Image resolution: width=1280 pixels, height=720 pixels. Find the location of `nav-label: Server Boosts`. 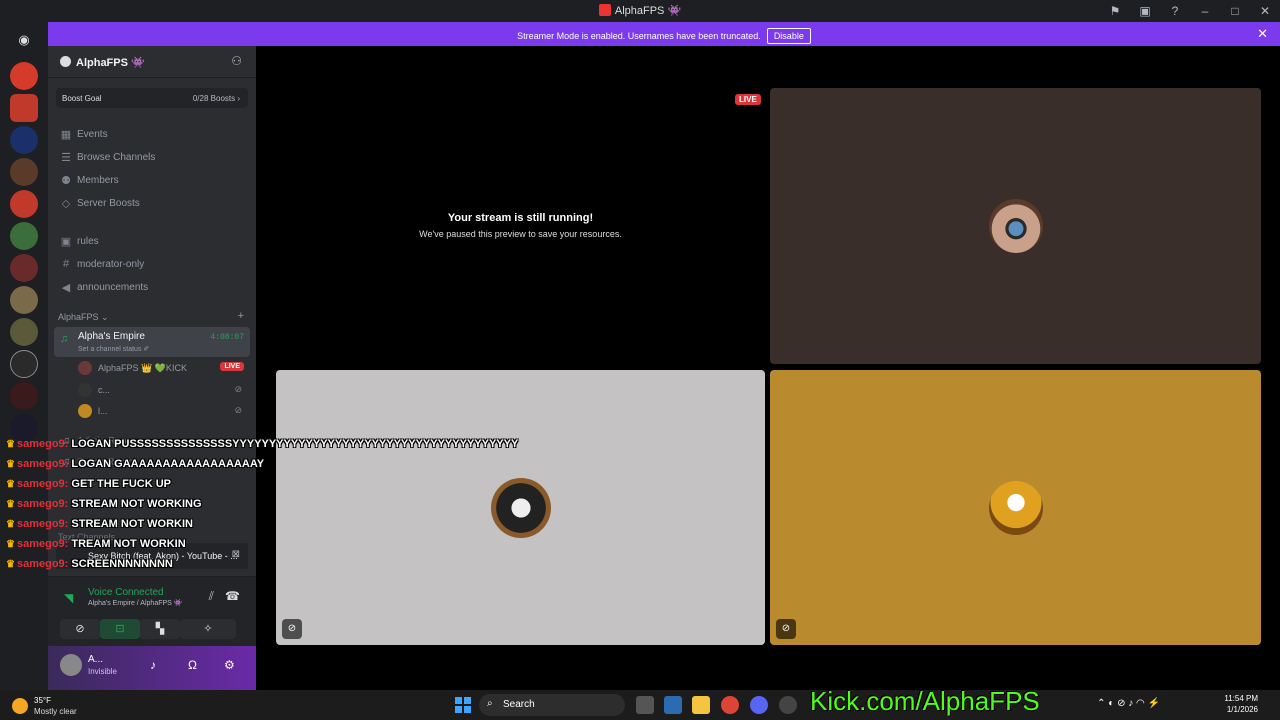

nav-label: Server Boosts is located at coordinates (108, 203).